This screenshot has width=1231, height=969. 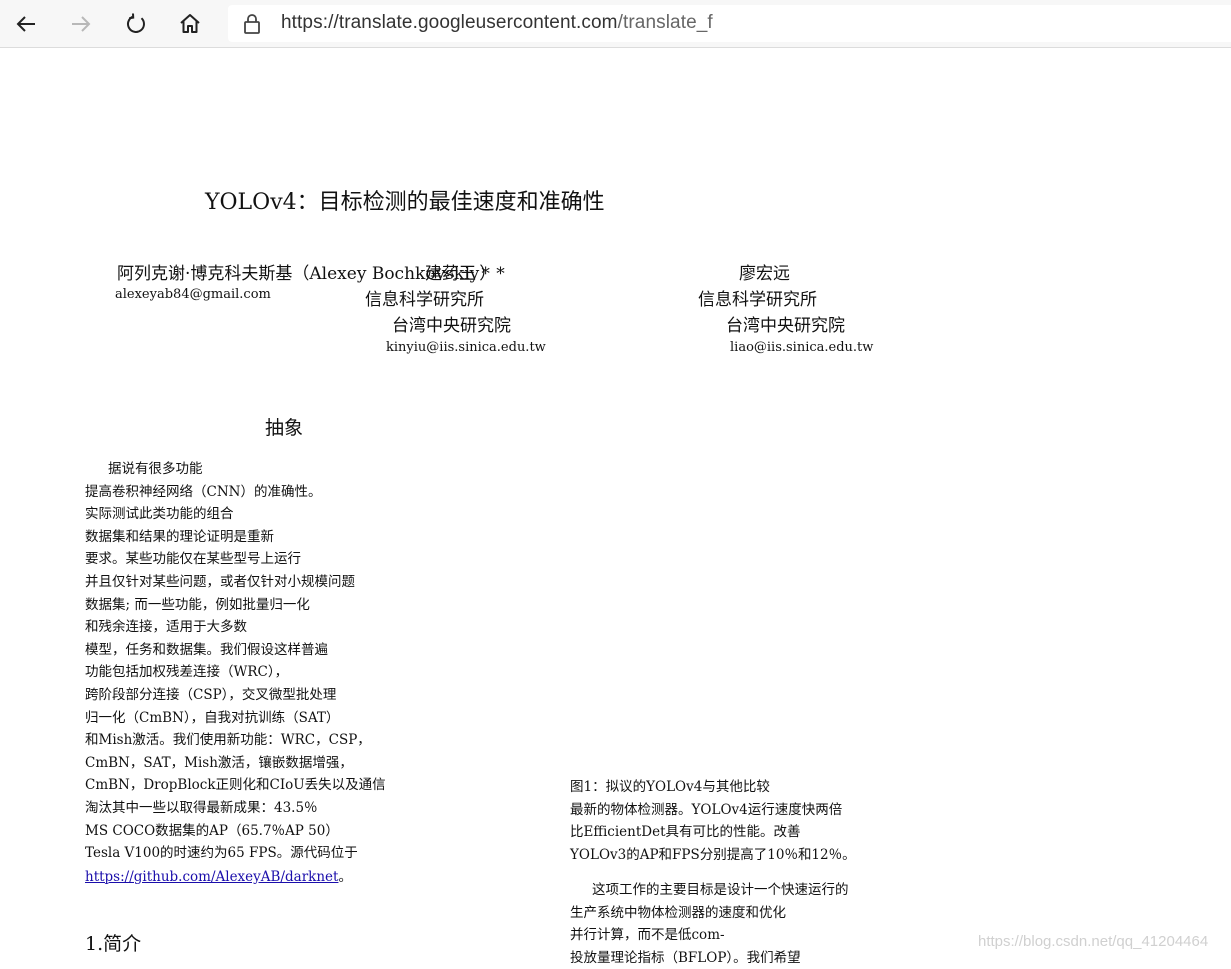 What do you see at coordinates (193, 294) in the screenshot?
I see `author1-email: alexeyab84@gmail.com` at bounding box center [193, 294].